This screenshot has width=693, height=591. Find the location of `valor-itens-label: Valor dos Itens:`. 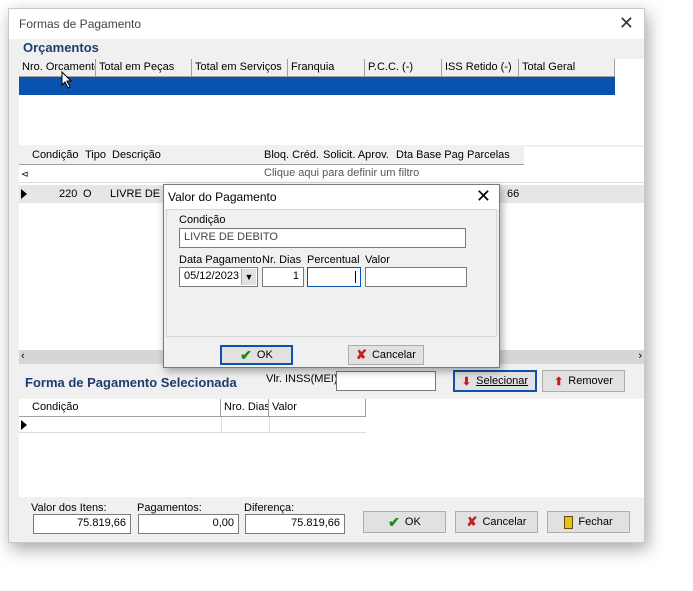

valor-itens-label: Valor dos Itens: is located at coordinates (69, 508).